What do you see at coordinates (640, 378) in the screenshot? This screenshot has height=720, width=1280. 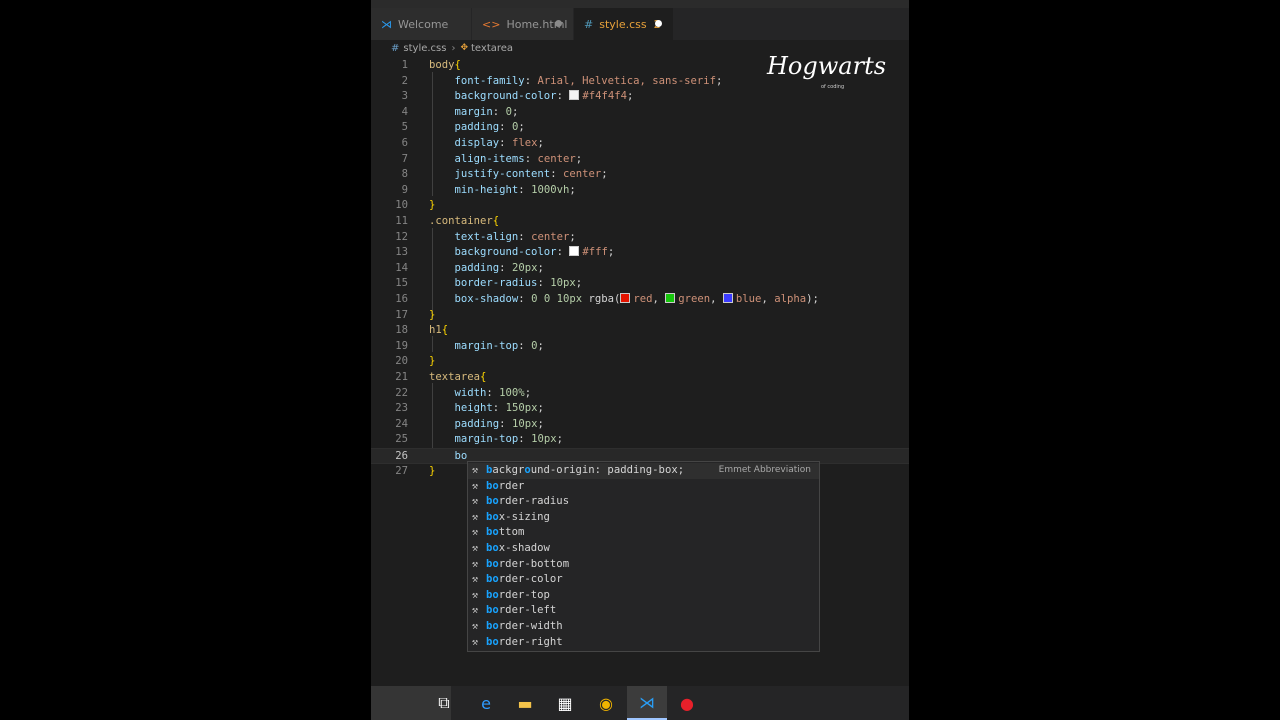 I see `code-line: 21 textarea{` at bounding box center [640, 378].